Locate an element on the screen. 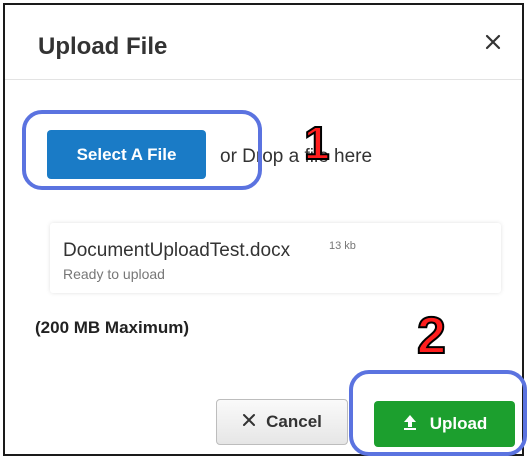  select-file-button: Select A File is located at coordinates (126, 154).